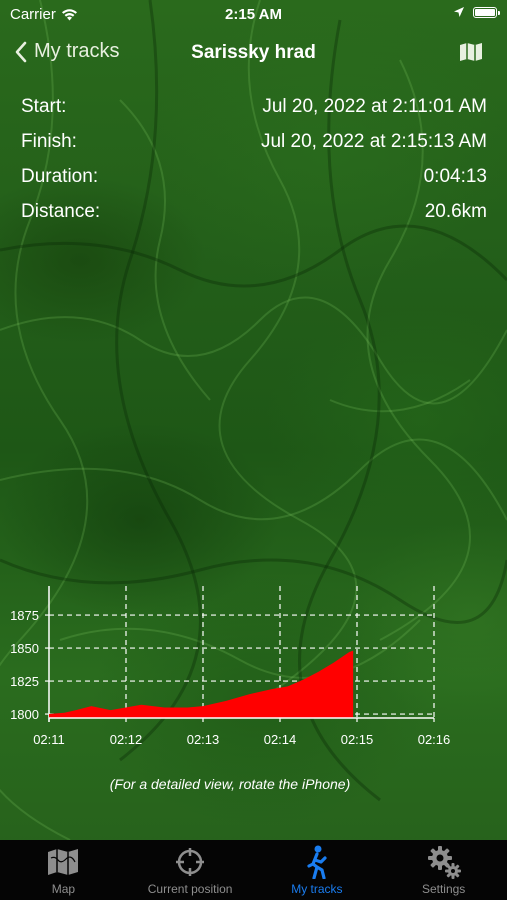 The height and width of the screenshot is (900, 507). Describe the element at coordinates (373, 141) in the screenshot. I see `info-value: Jul 20, 2022 at 2:15:13 AM` at that location.